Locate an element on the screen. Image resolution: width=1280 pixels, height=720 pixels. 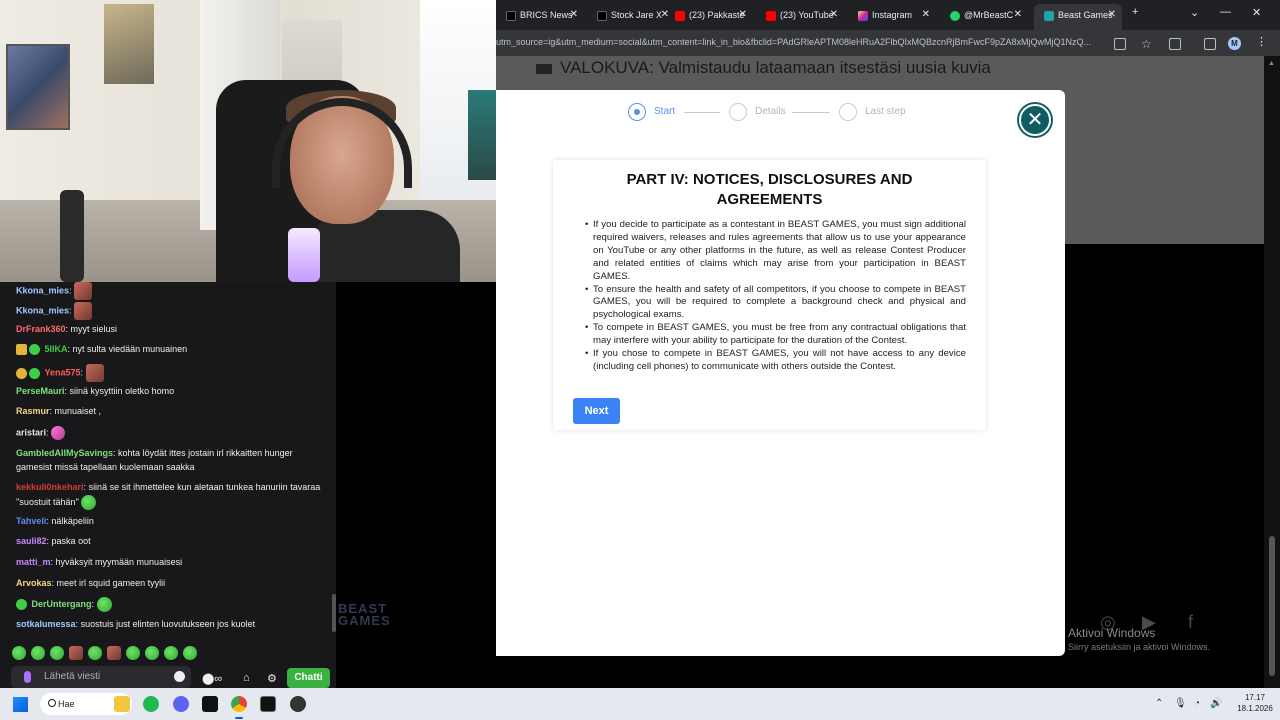
tab-youtube-pakkaste: (23) Pakkaste ✕ is located at coordinates (709, 15).